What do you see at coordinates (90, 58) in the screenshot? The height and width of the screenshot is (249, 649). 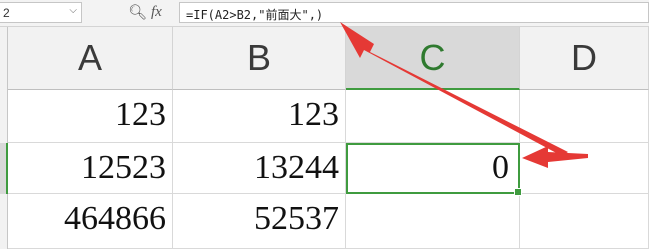 I see `column-header-a: A` at bounding box center [90, 58].